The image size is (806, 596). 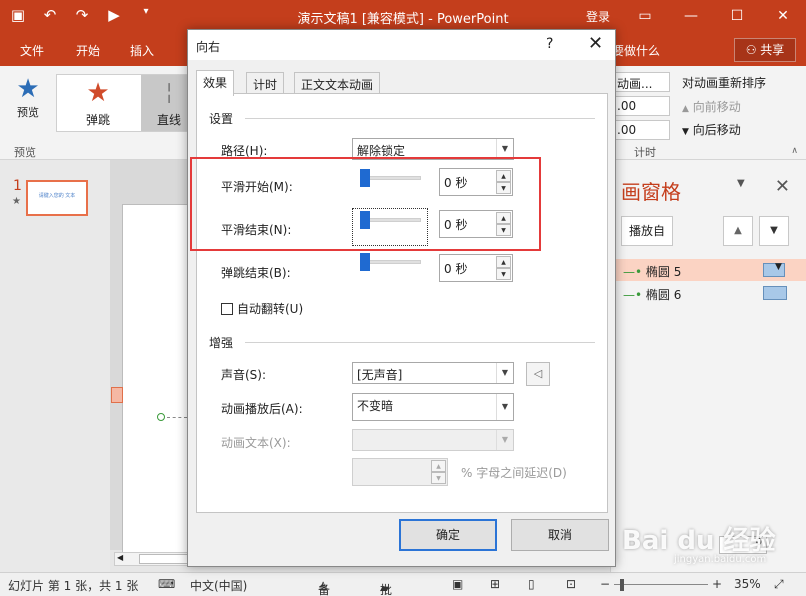 I want to click on slide-sorter-icon: ⊞, so click(x=495, y=584).